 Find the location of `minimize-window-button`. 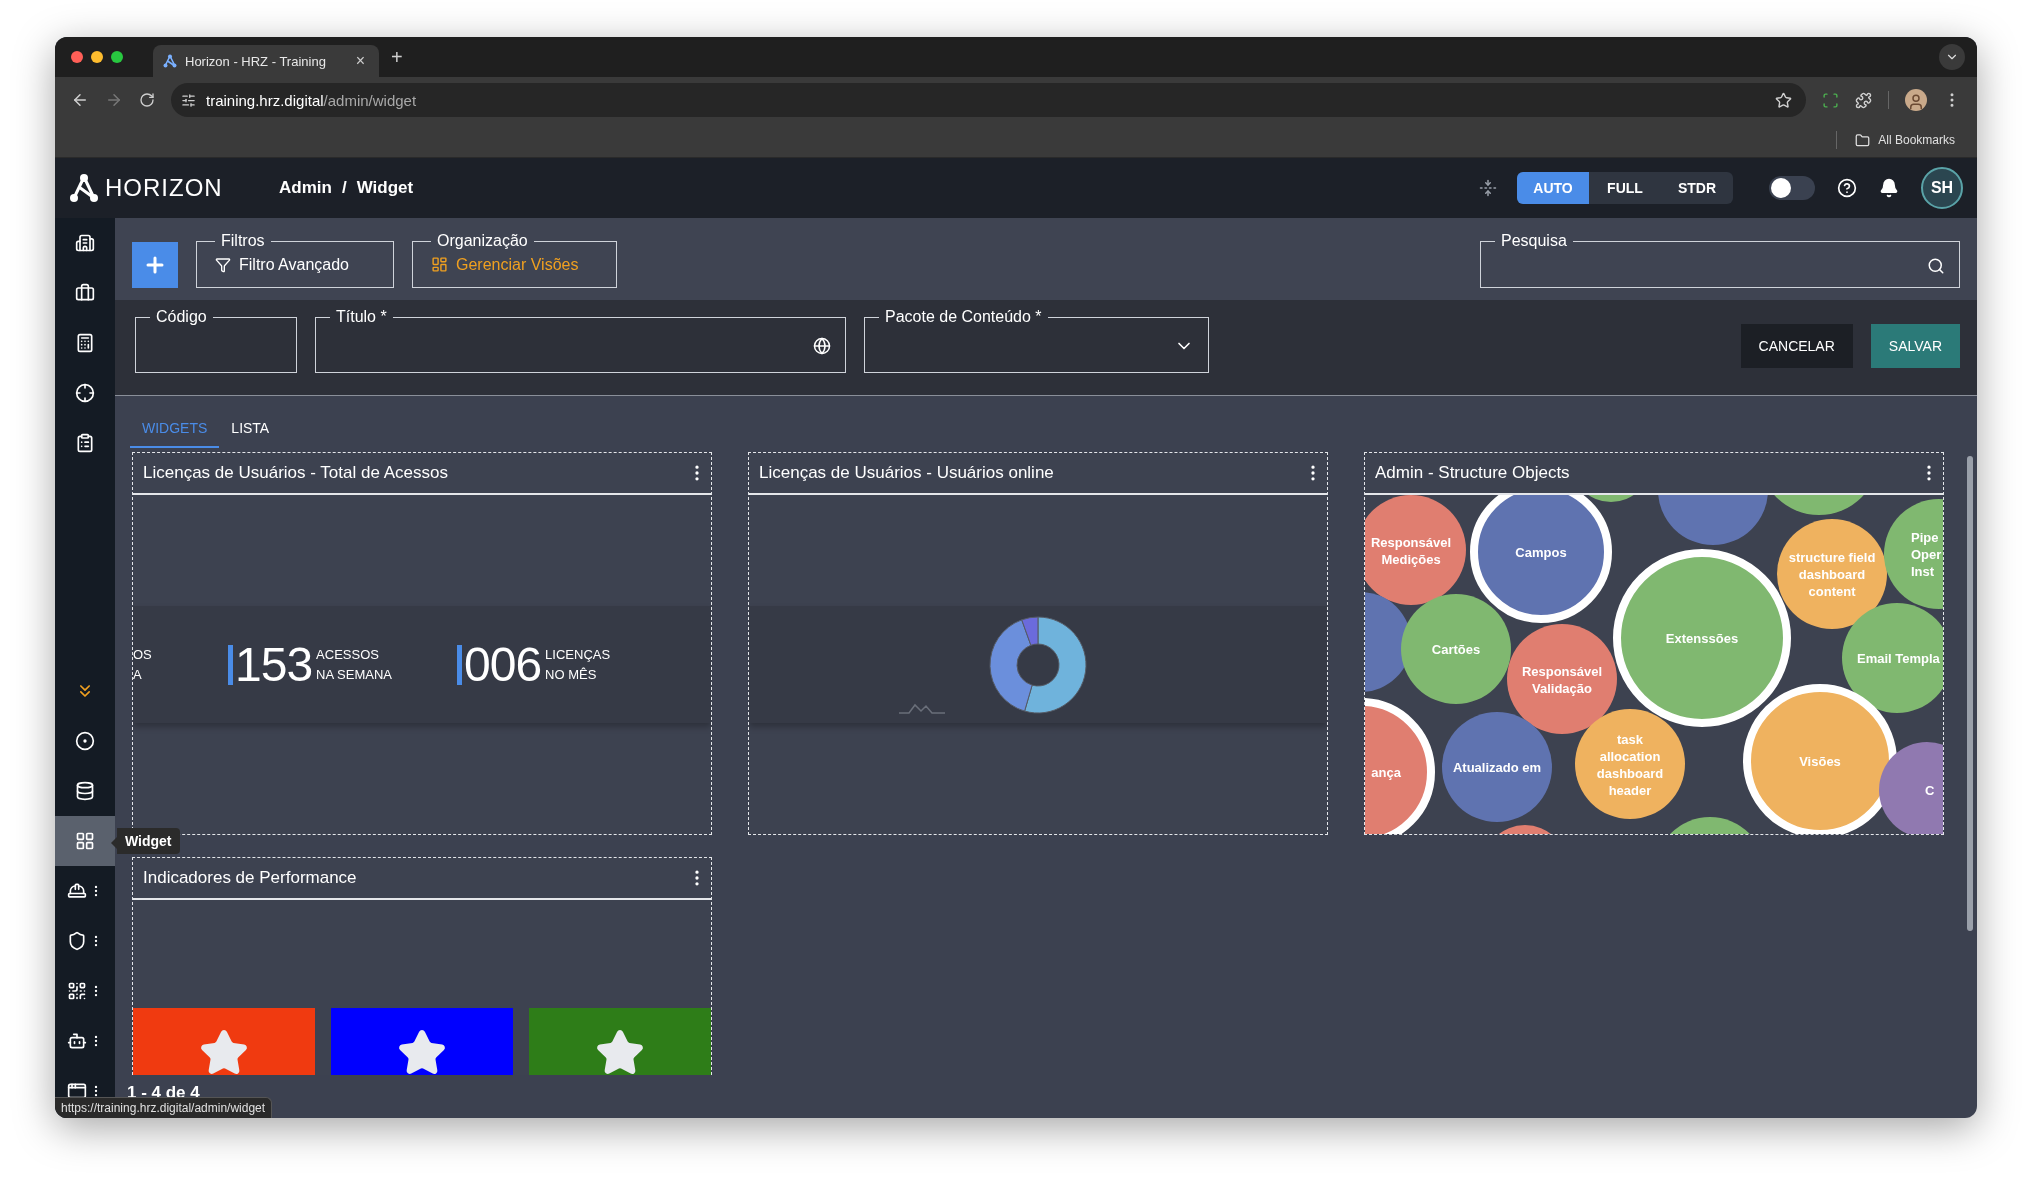

minimize-window-button is located at coordinates (97, 57).